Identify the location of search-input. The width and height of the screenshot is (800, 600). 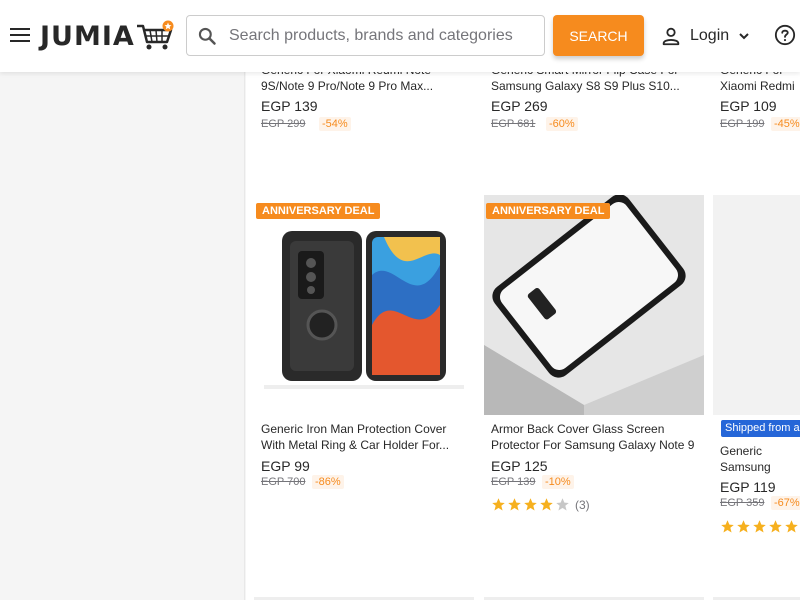
(384, 35).